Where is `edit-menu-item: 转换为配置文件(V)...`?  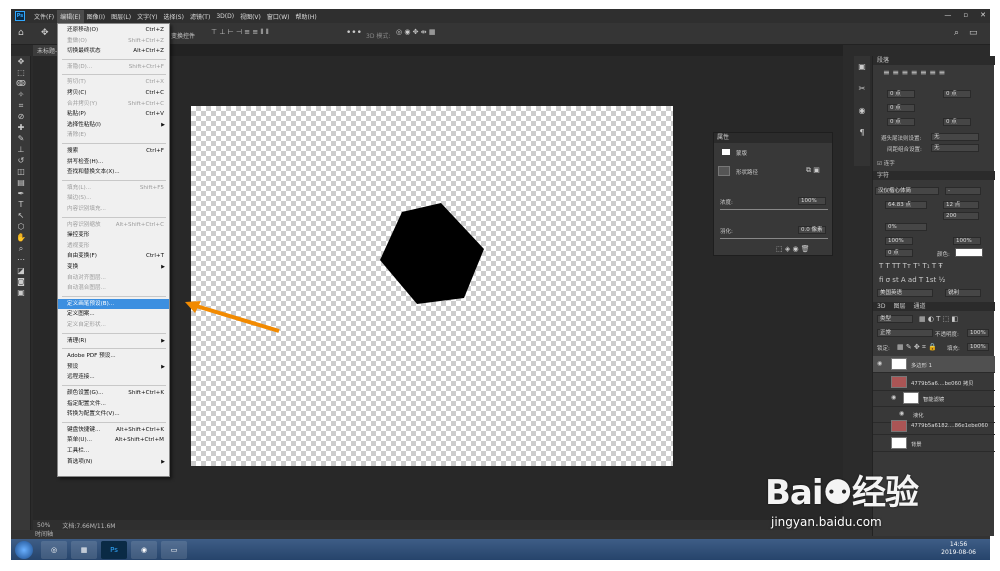 edit-menu-item: 转换为配置文件(V)... is located at coordinates (113, 414).